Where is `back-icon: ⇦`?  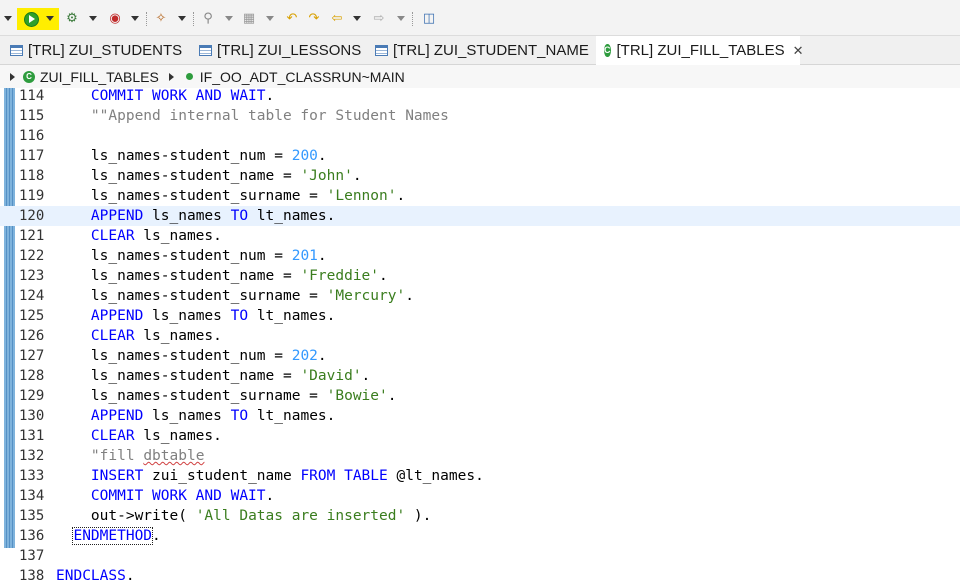
back-icon: ⇦ is located at coordinates (337, 19).